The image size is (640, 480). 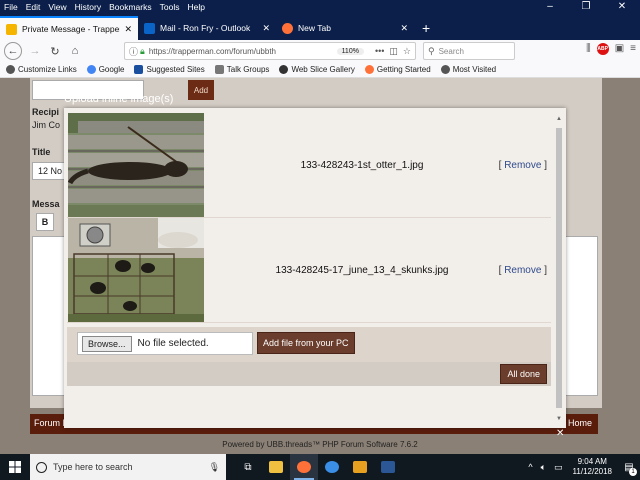 I want to click on menu-help: Help, so click(x=195, y=7).